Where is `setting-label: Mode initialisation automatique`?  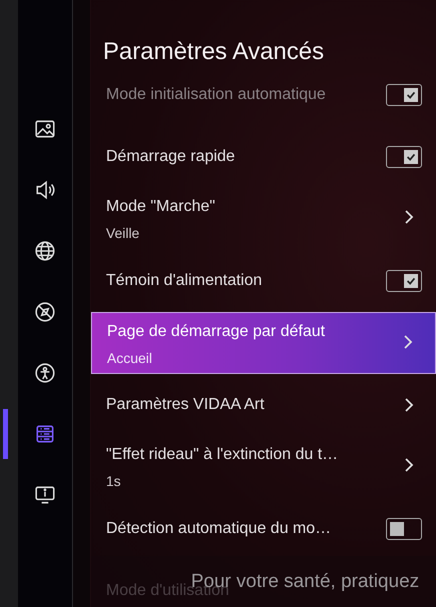
setting-label: Mode initialisation automatique is located at coordinates (246, 95).